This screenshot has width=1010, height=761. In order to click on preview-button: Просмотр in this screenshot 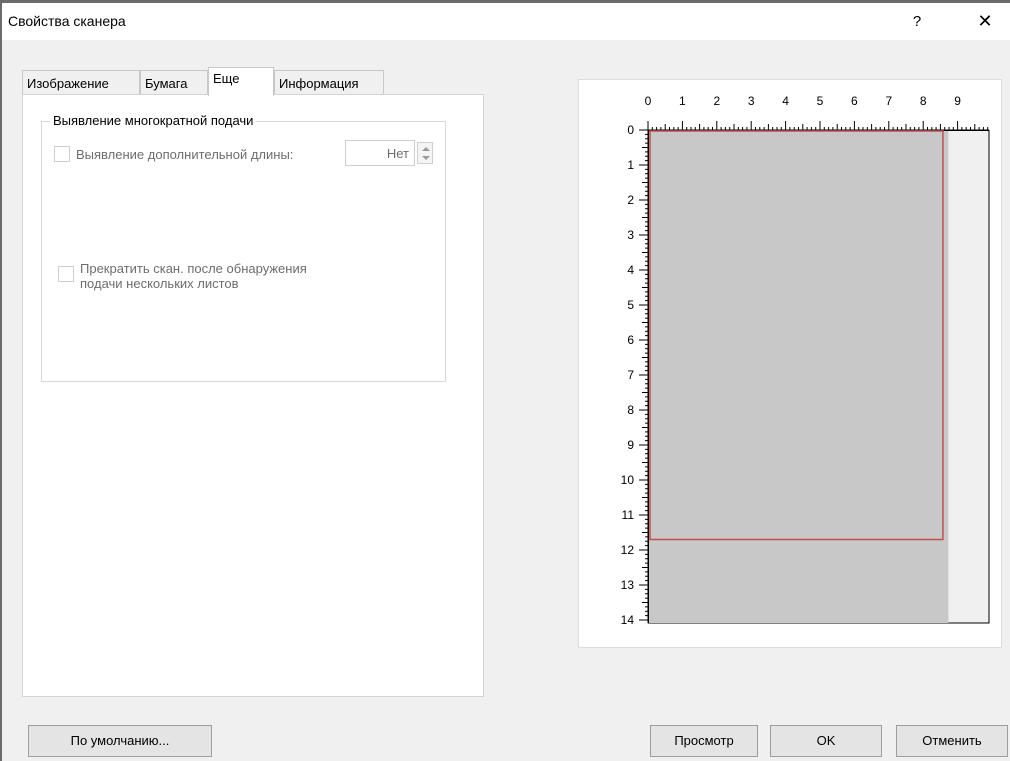, I will do `click(704, 741)`.